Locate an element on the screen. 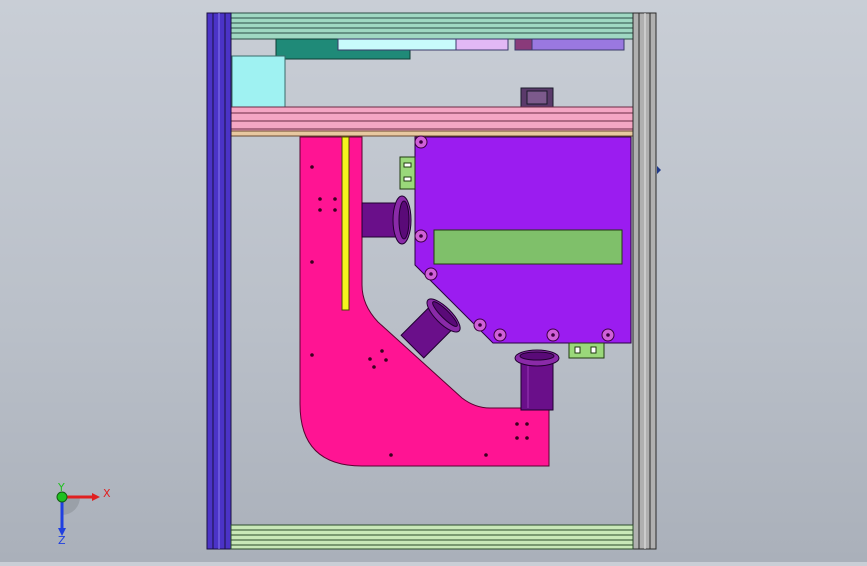 The image size is (867, 566). yellow-strip is located at coordinates (345, 223).